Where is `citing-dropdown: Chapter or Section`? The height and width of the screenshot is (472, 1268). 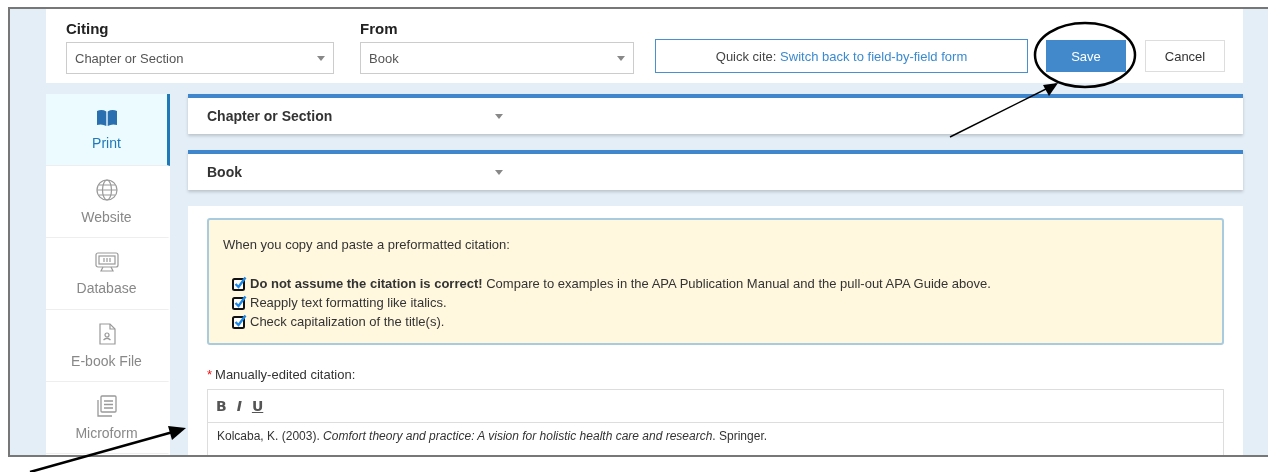
citing-dropdown: Chapter or Section is located at coordinates (200, 58).